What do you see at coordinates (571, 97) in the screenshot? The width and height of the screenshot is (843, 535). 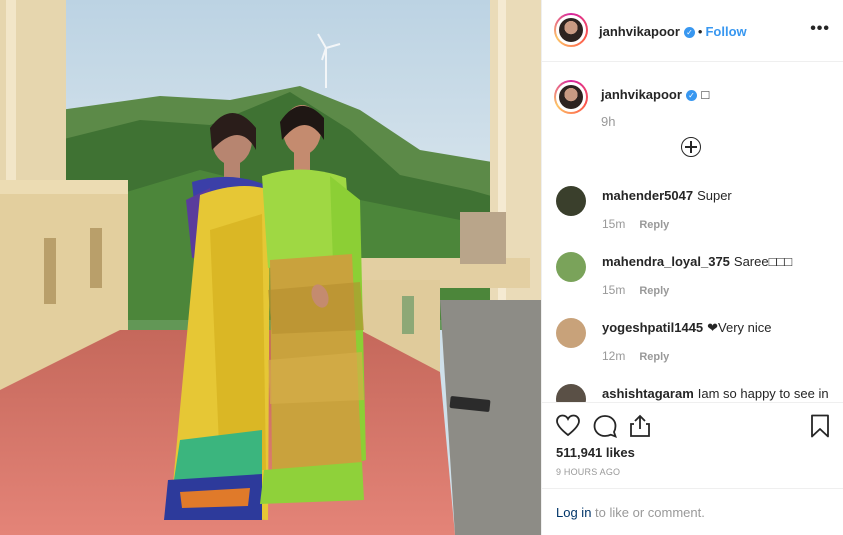 I see `caption-avatar` at bounding box center [571, 97].